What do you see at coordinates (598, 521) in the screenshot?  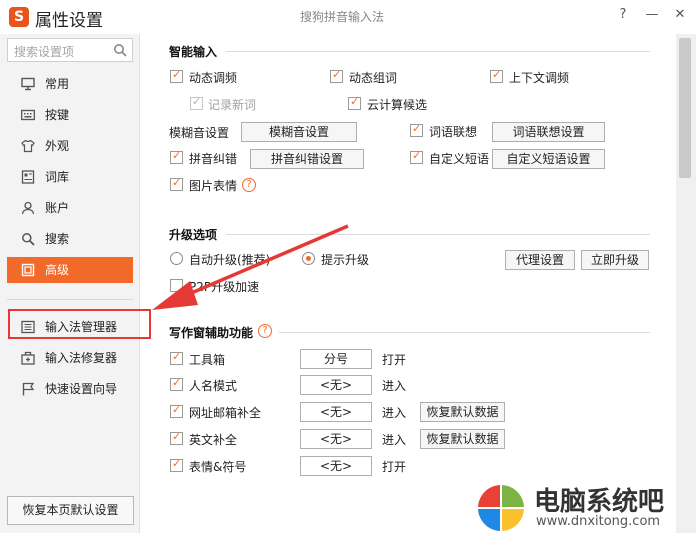 I see `watermark-url: www.dnxitong.com` at bounding box center [598, 521].